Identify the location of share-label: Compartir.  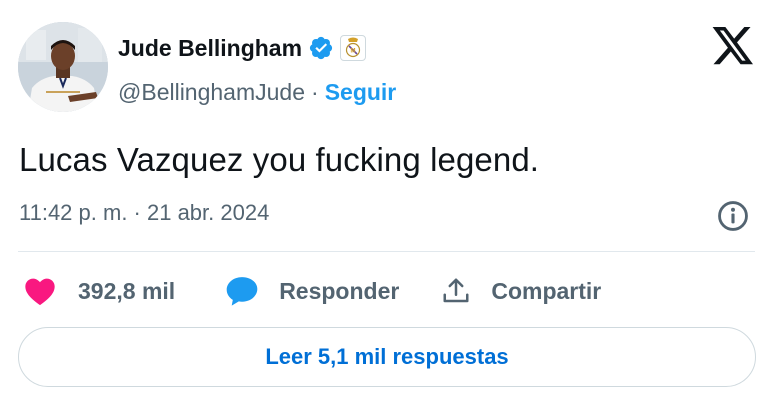
(546, 290).